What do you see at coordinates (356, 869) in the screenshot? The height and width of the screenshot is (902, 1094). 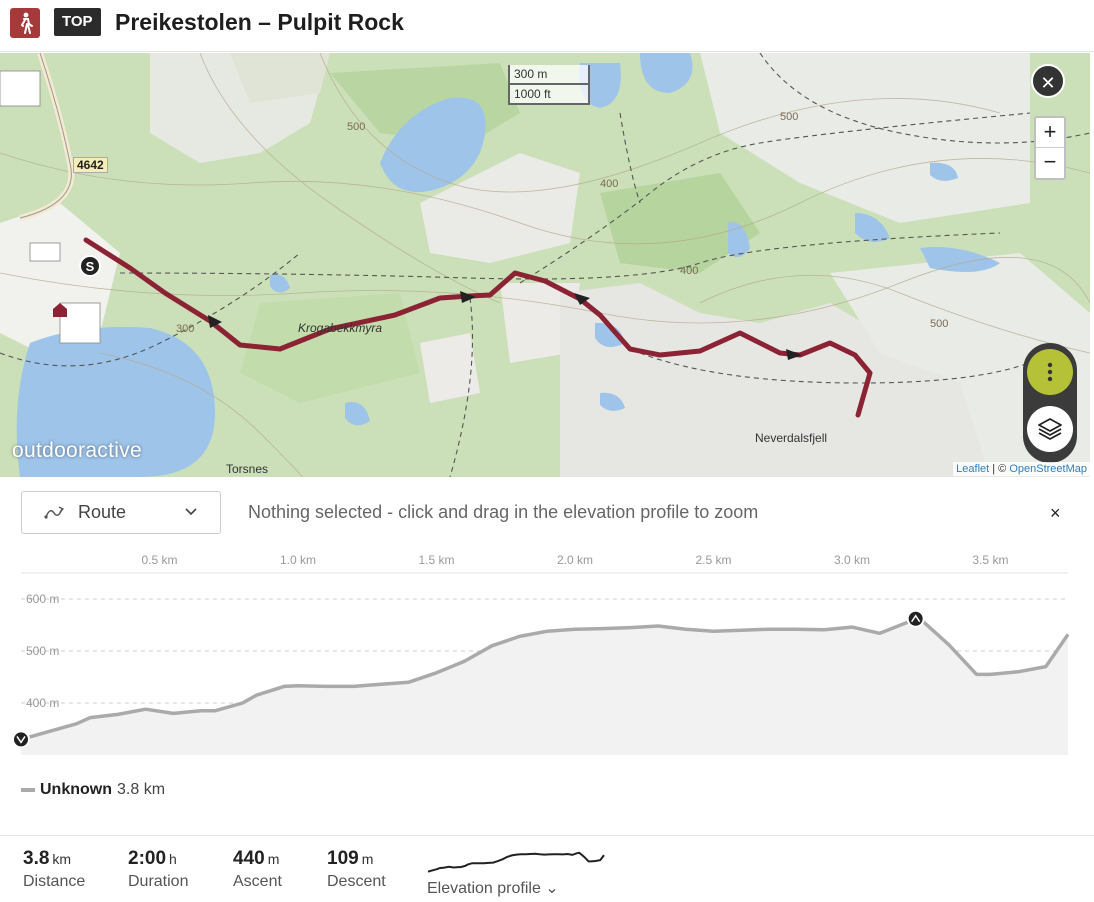 I see `stat-descent: 109 m Descent` at bounding box center [356, 869].